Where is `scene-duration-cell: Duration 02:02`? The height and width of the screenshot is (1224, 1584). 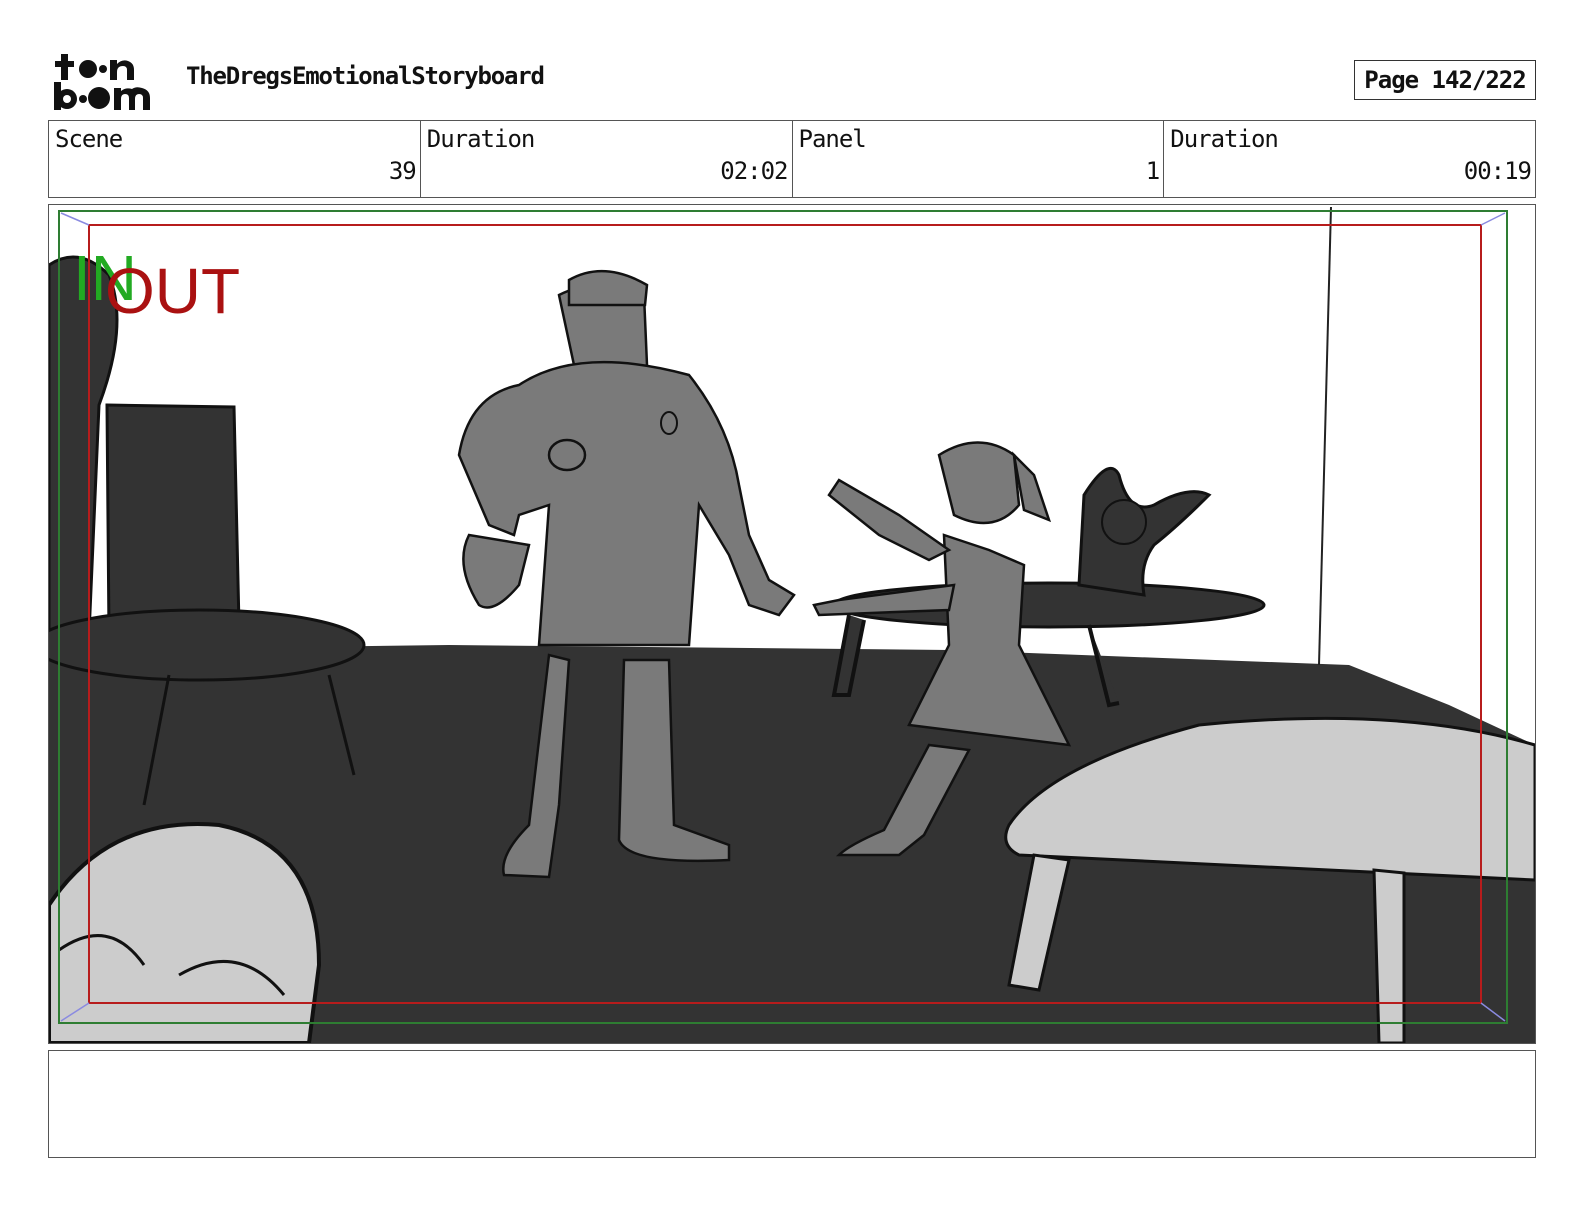
scene-duration-cell: Duration 02:02 is located at coordinates (607, 159).